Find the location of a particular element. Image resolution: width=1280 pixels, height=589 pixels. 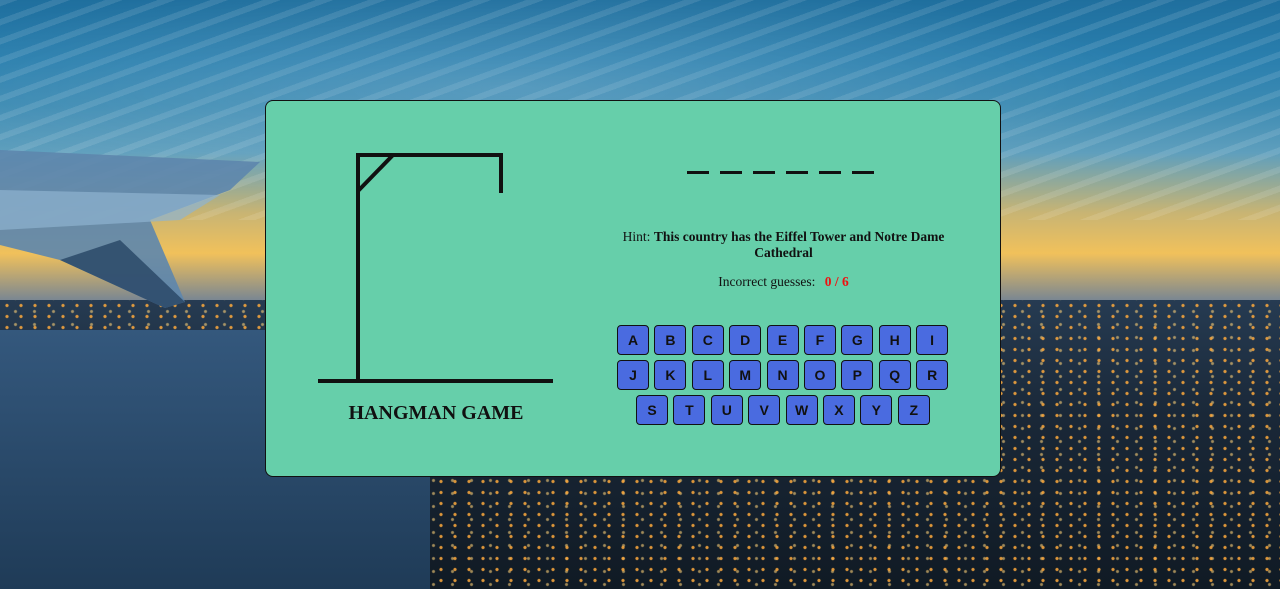

letter-keyboard: ABCDEFGHI JKLMNOPQR STUVWXYZ is located at coordinates (784, 377).